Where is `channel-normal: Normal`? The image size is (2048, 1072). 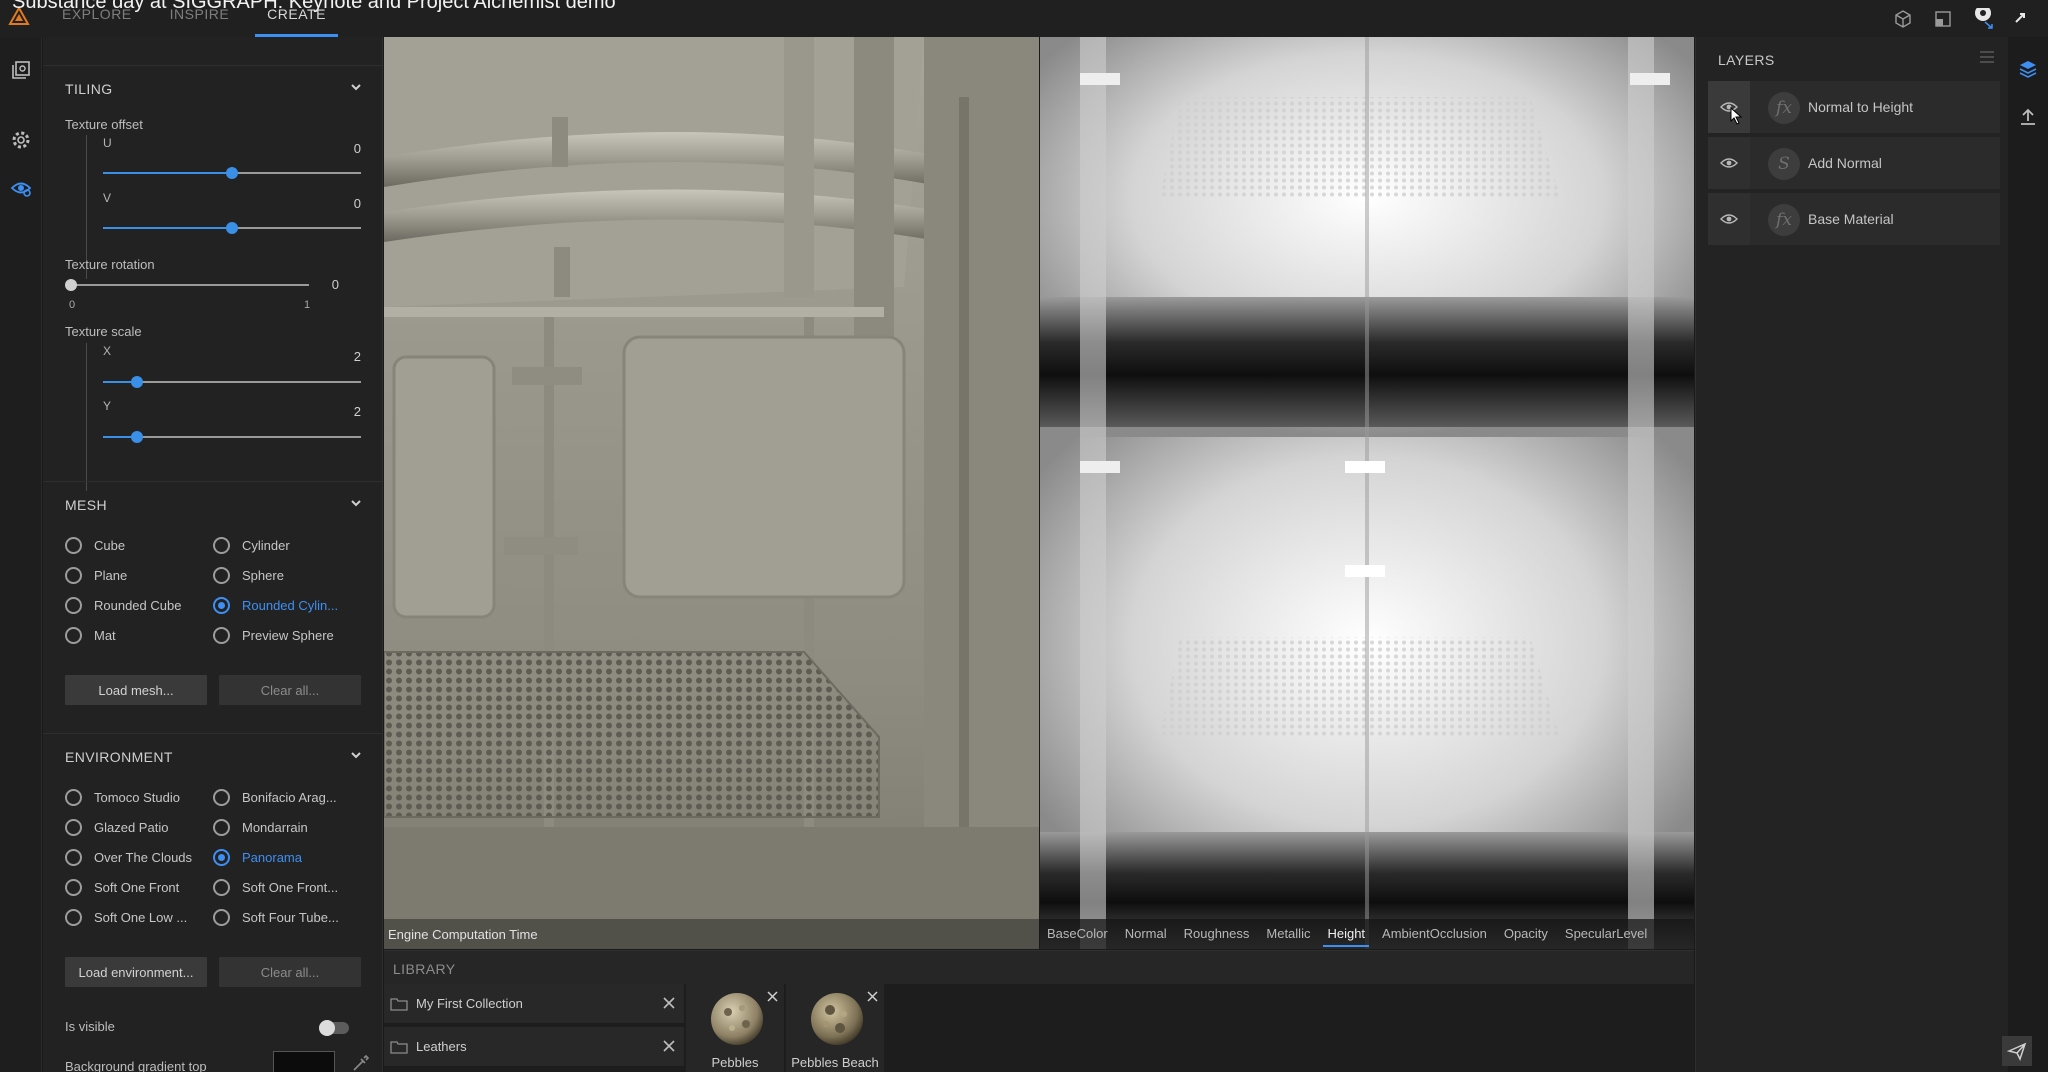
channel-normal: Normal is located at coordinates (1146, 934).